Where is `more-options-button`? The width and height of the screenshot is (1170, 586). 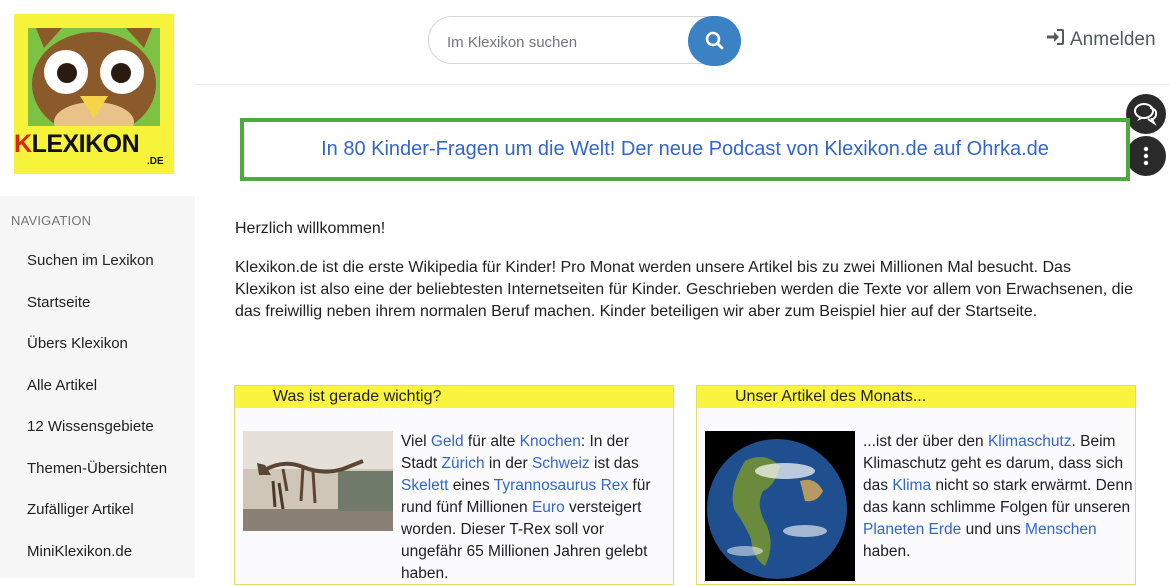 more-options-button is located at coordinates (1146, 156).